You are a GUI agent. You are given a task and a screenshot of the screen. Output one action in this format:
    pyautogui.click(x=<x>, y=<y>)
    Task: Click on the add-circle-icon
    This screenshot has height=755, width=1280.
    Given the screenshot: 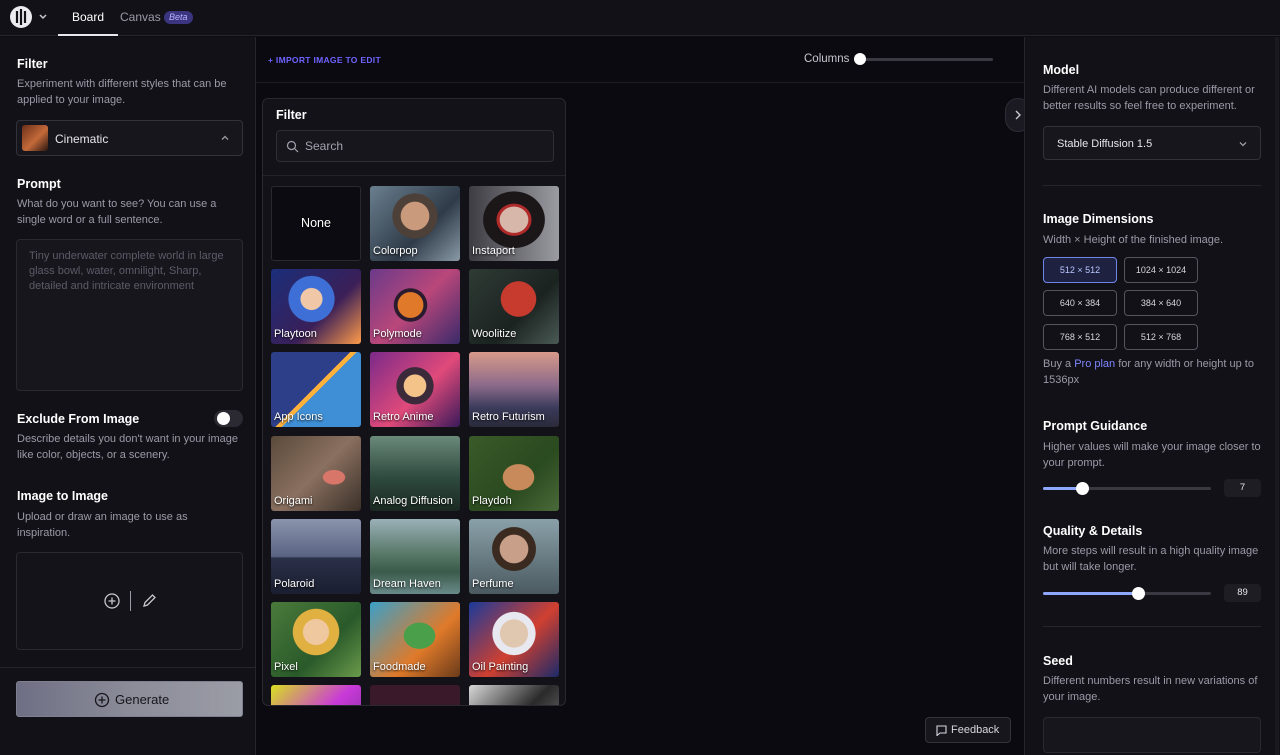 What is the action you would take?
    pyautogui.click(x=112, y=601)
    